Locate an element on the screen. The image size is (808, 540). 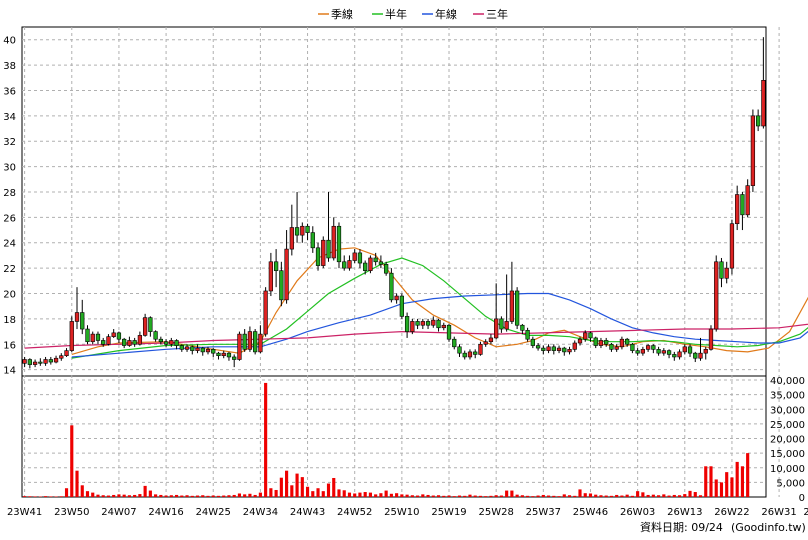
volume-tick-label: 35,000 is located at coordinates (787, 396).